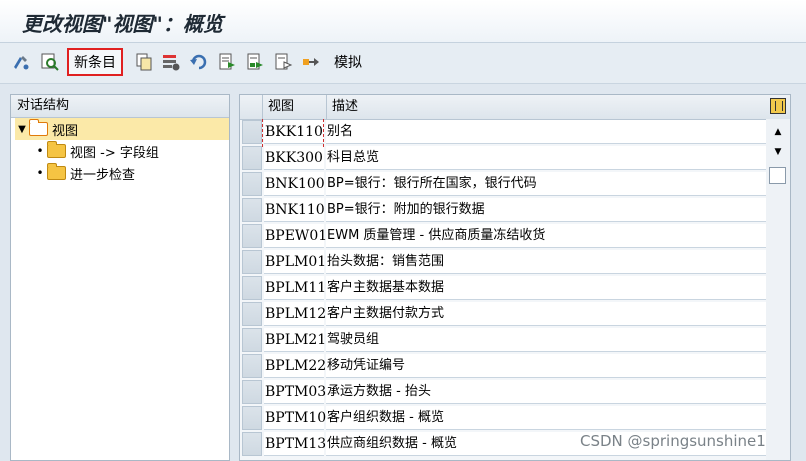  What do you see at coordinates (144, 62) in the screenshot?
I see `copy-icon` at bounding box center [144, 62].